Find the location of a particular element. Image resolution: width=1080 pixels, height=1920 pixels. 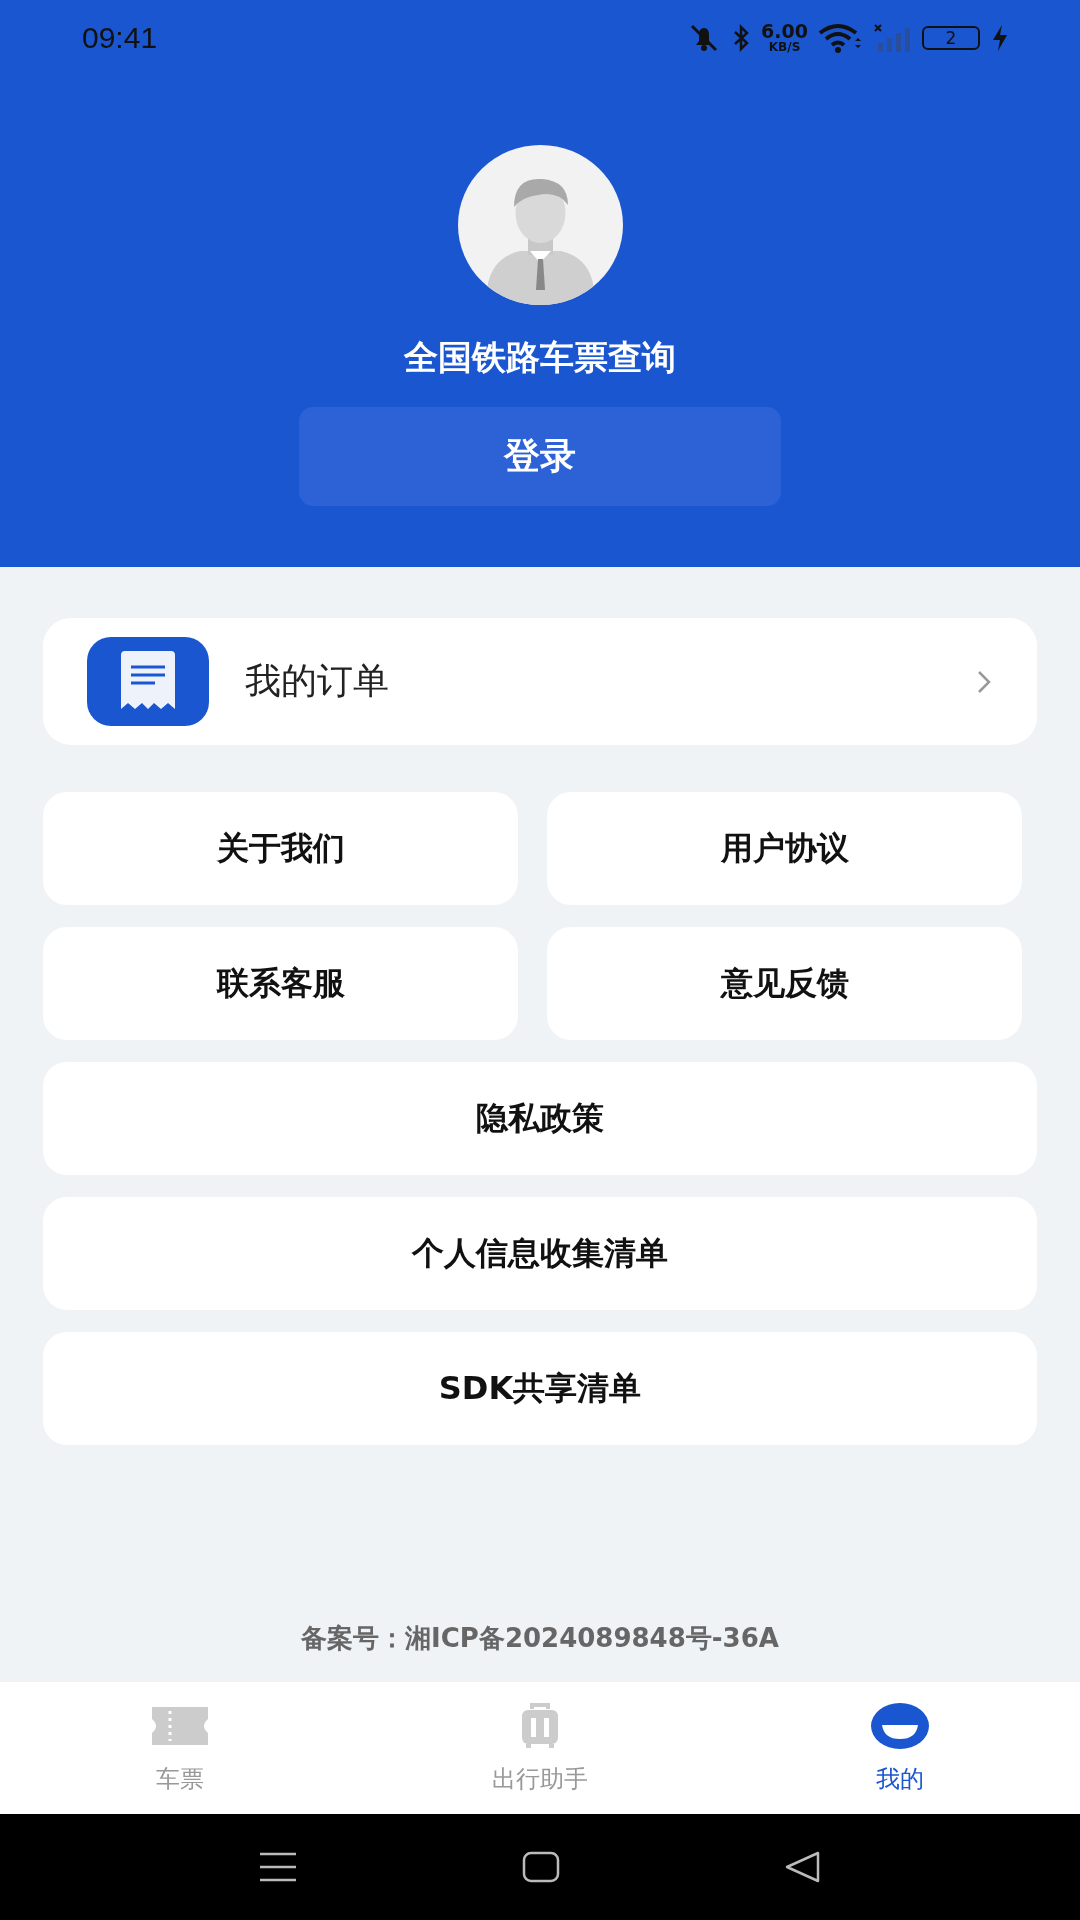

my-orders-label: 我的订单 is located at coordinates (317, 681).